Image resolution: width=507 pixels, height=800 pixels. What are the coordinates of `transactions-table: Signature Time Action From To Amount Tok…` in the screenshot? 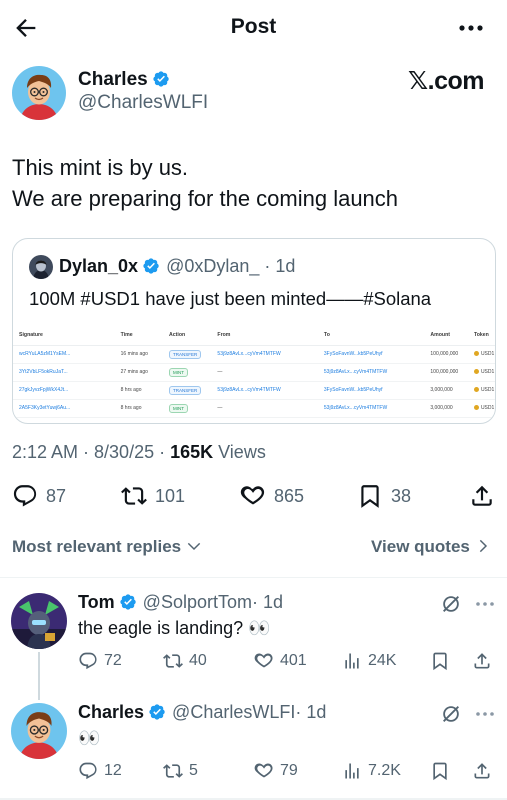 It's located at (254, 374).